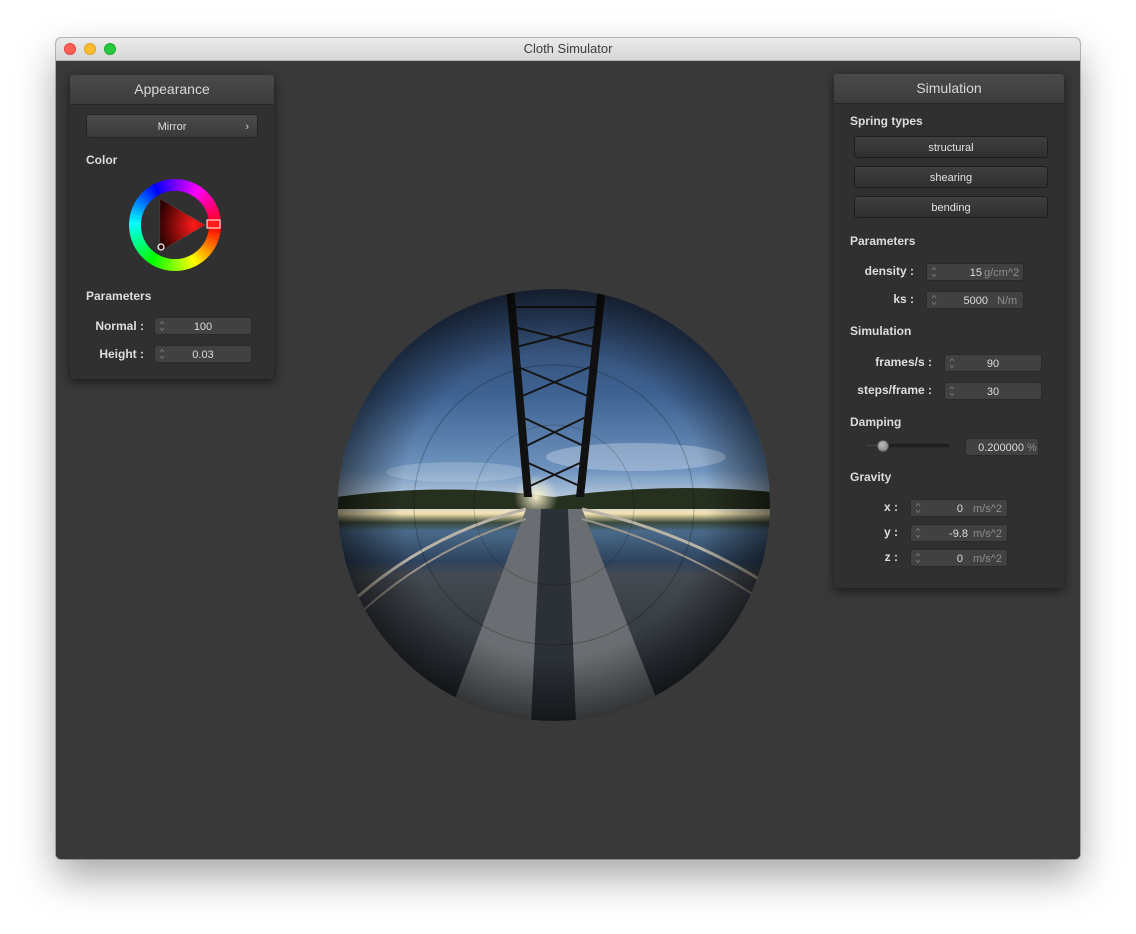 The width and height of the screenshot is (1136, 934). Describe the element at coordinates (907, 446) in the screenshot. I see `damping-slider` at that location.